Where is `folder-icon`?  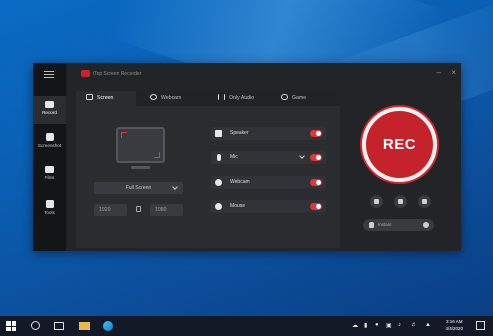
folder-icon is located at coordinates (49, 169).